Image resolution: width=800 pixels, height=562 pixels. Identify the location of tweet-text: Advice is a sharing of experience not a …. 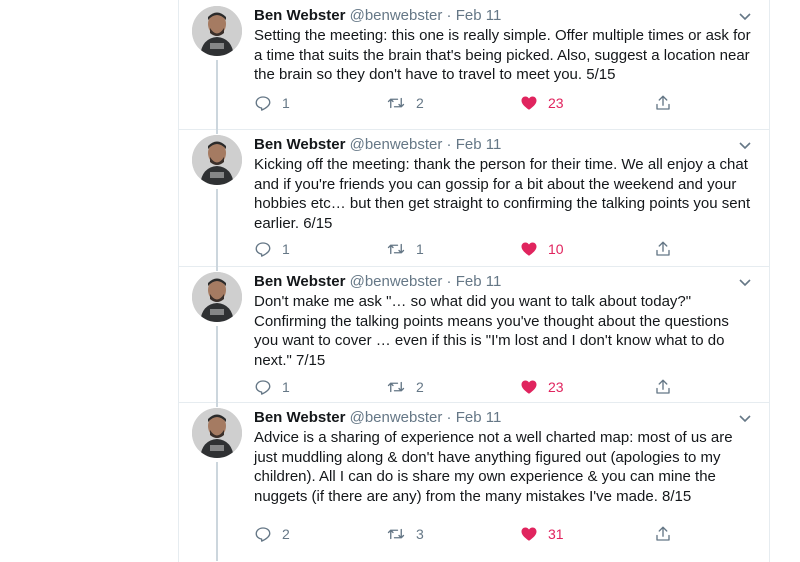
(493, 467).